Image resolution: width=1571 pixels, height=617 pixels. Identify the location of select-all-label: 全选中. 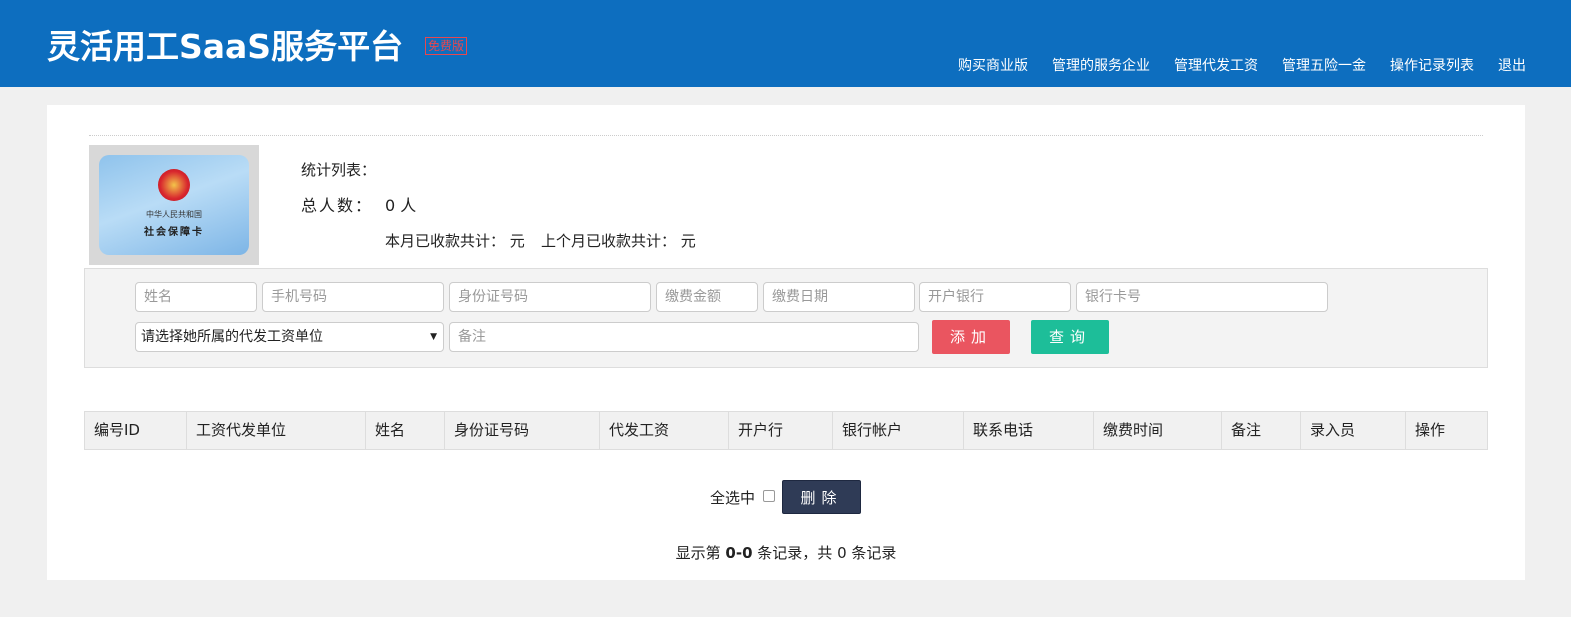
(733, 498).